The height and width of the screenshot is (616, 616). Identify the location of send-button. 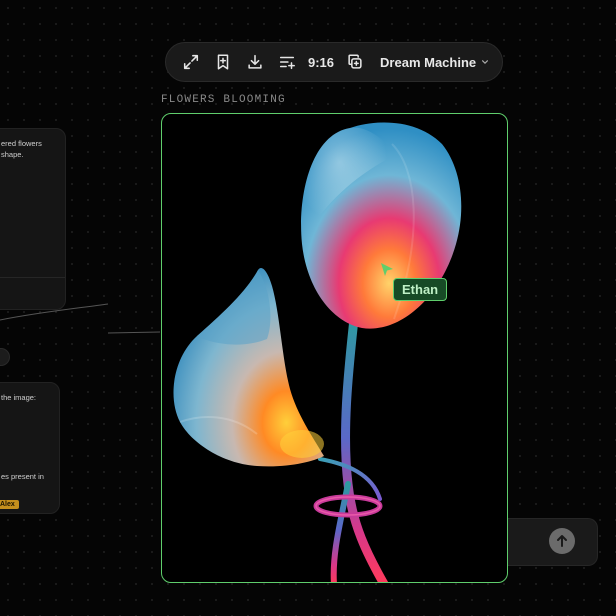
(562, 541).